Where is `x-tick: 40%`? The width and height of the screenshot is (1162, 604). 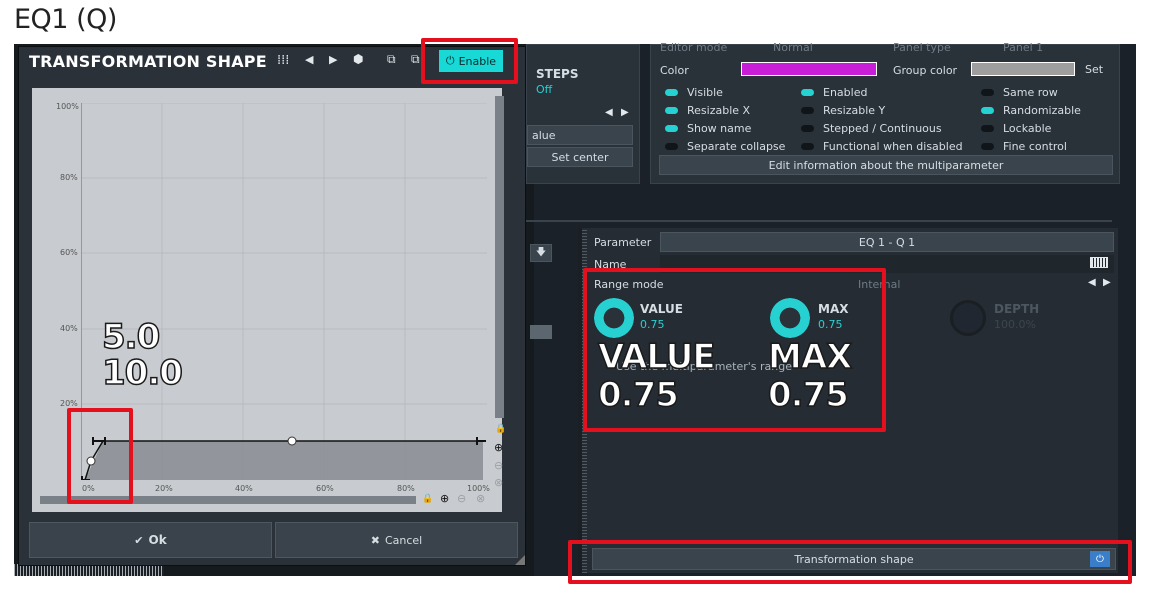 x-tick: 40% is located at coordinates (244, 488).